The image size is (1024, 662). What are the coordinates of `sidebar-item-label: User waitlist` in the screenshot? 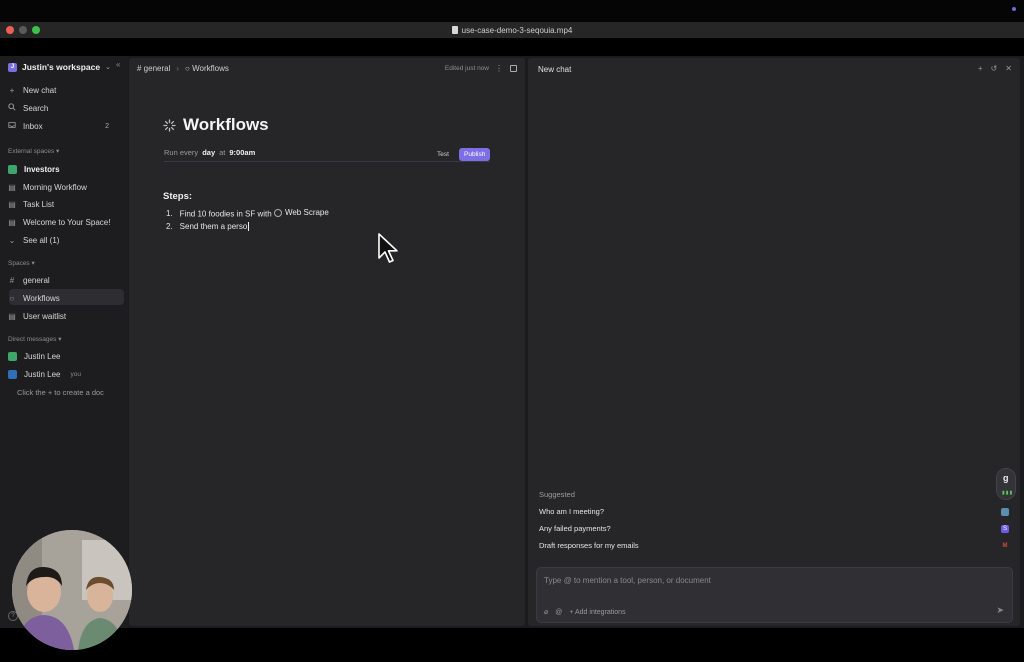 It's located at (45, 316).